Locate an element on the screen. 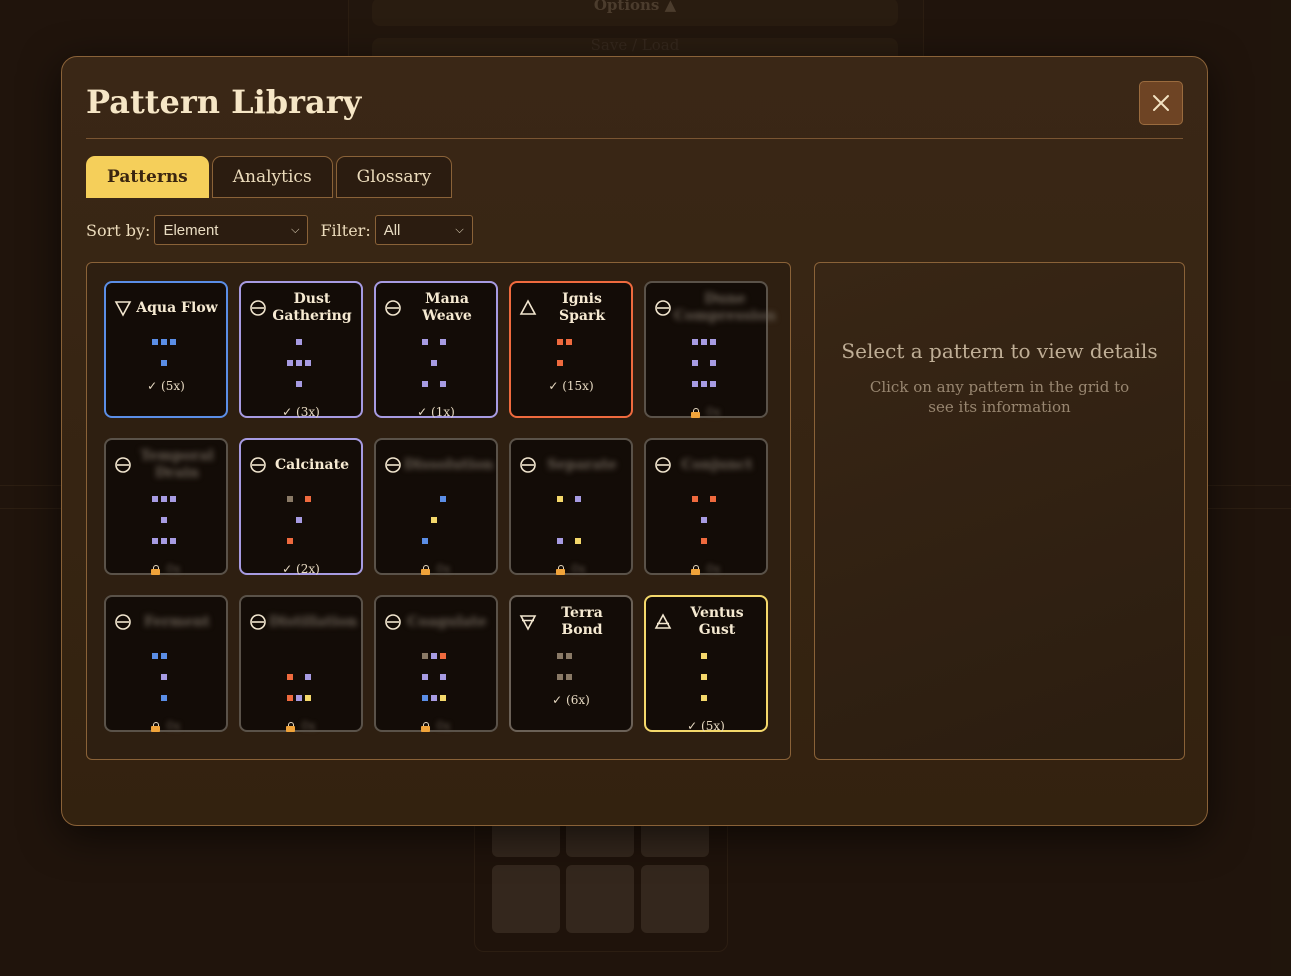 The width and height of the screenshot is (1291, 976). tab-glossary: Glossary is located at coordinates (394, 177).